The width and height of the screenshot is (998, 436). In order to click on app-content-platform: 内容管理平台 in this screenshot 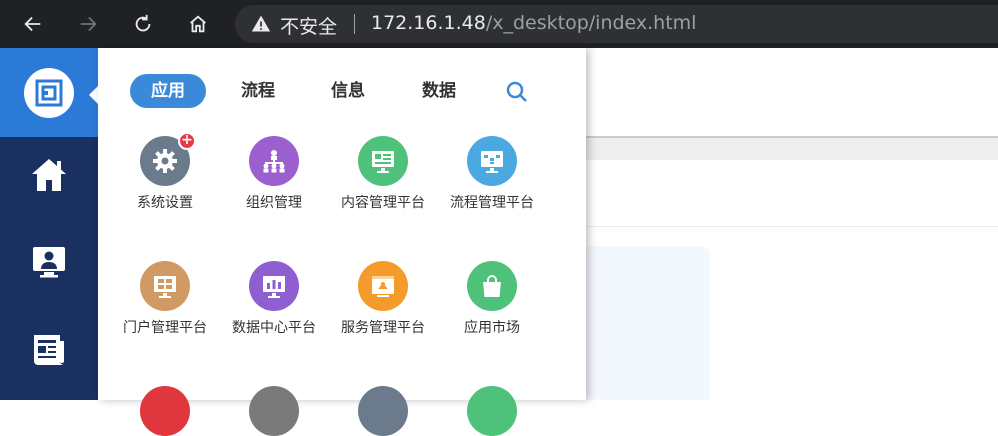, I will do `click(383, 174)`.